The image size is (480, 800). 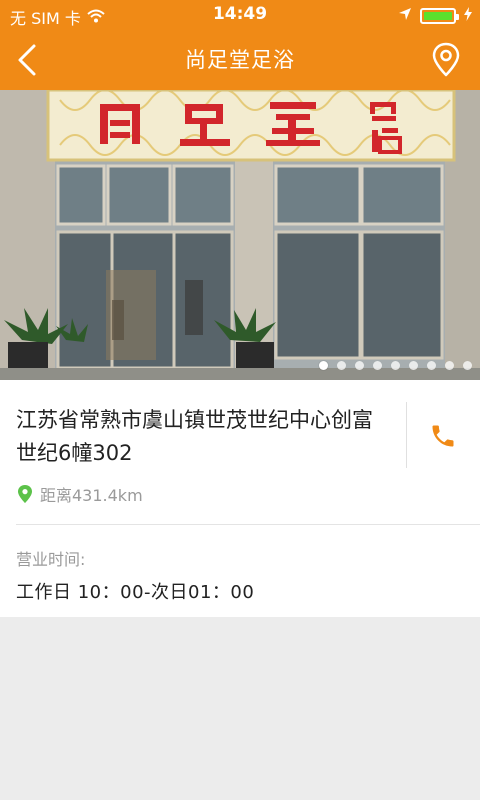 I want to click on phone-icon, so click(x=443, y=436).